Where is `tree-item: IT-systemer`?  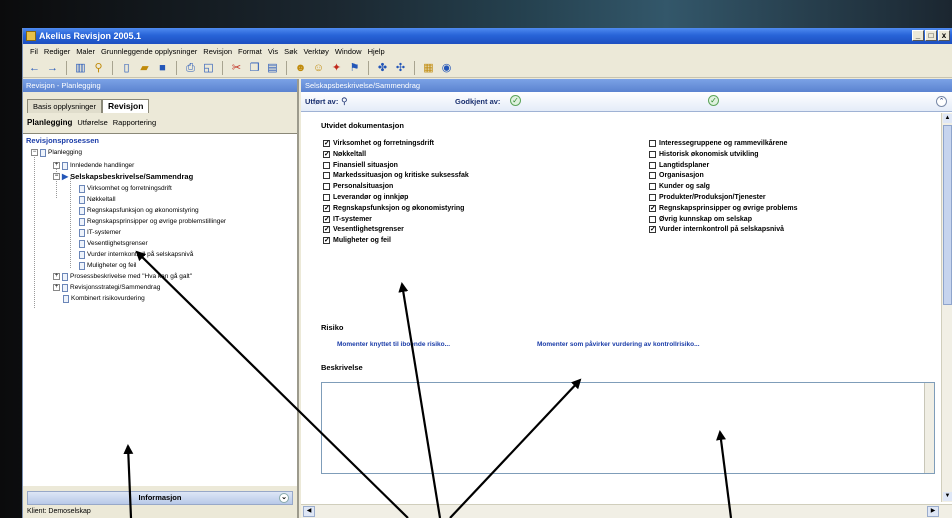
tree-item: IT-systemer is located at coordinates (100, 232).